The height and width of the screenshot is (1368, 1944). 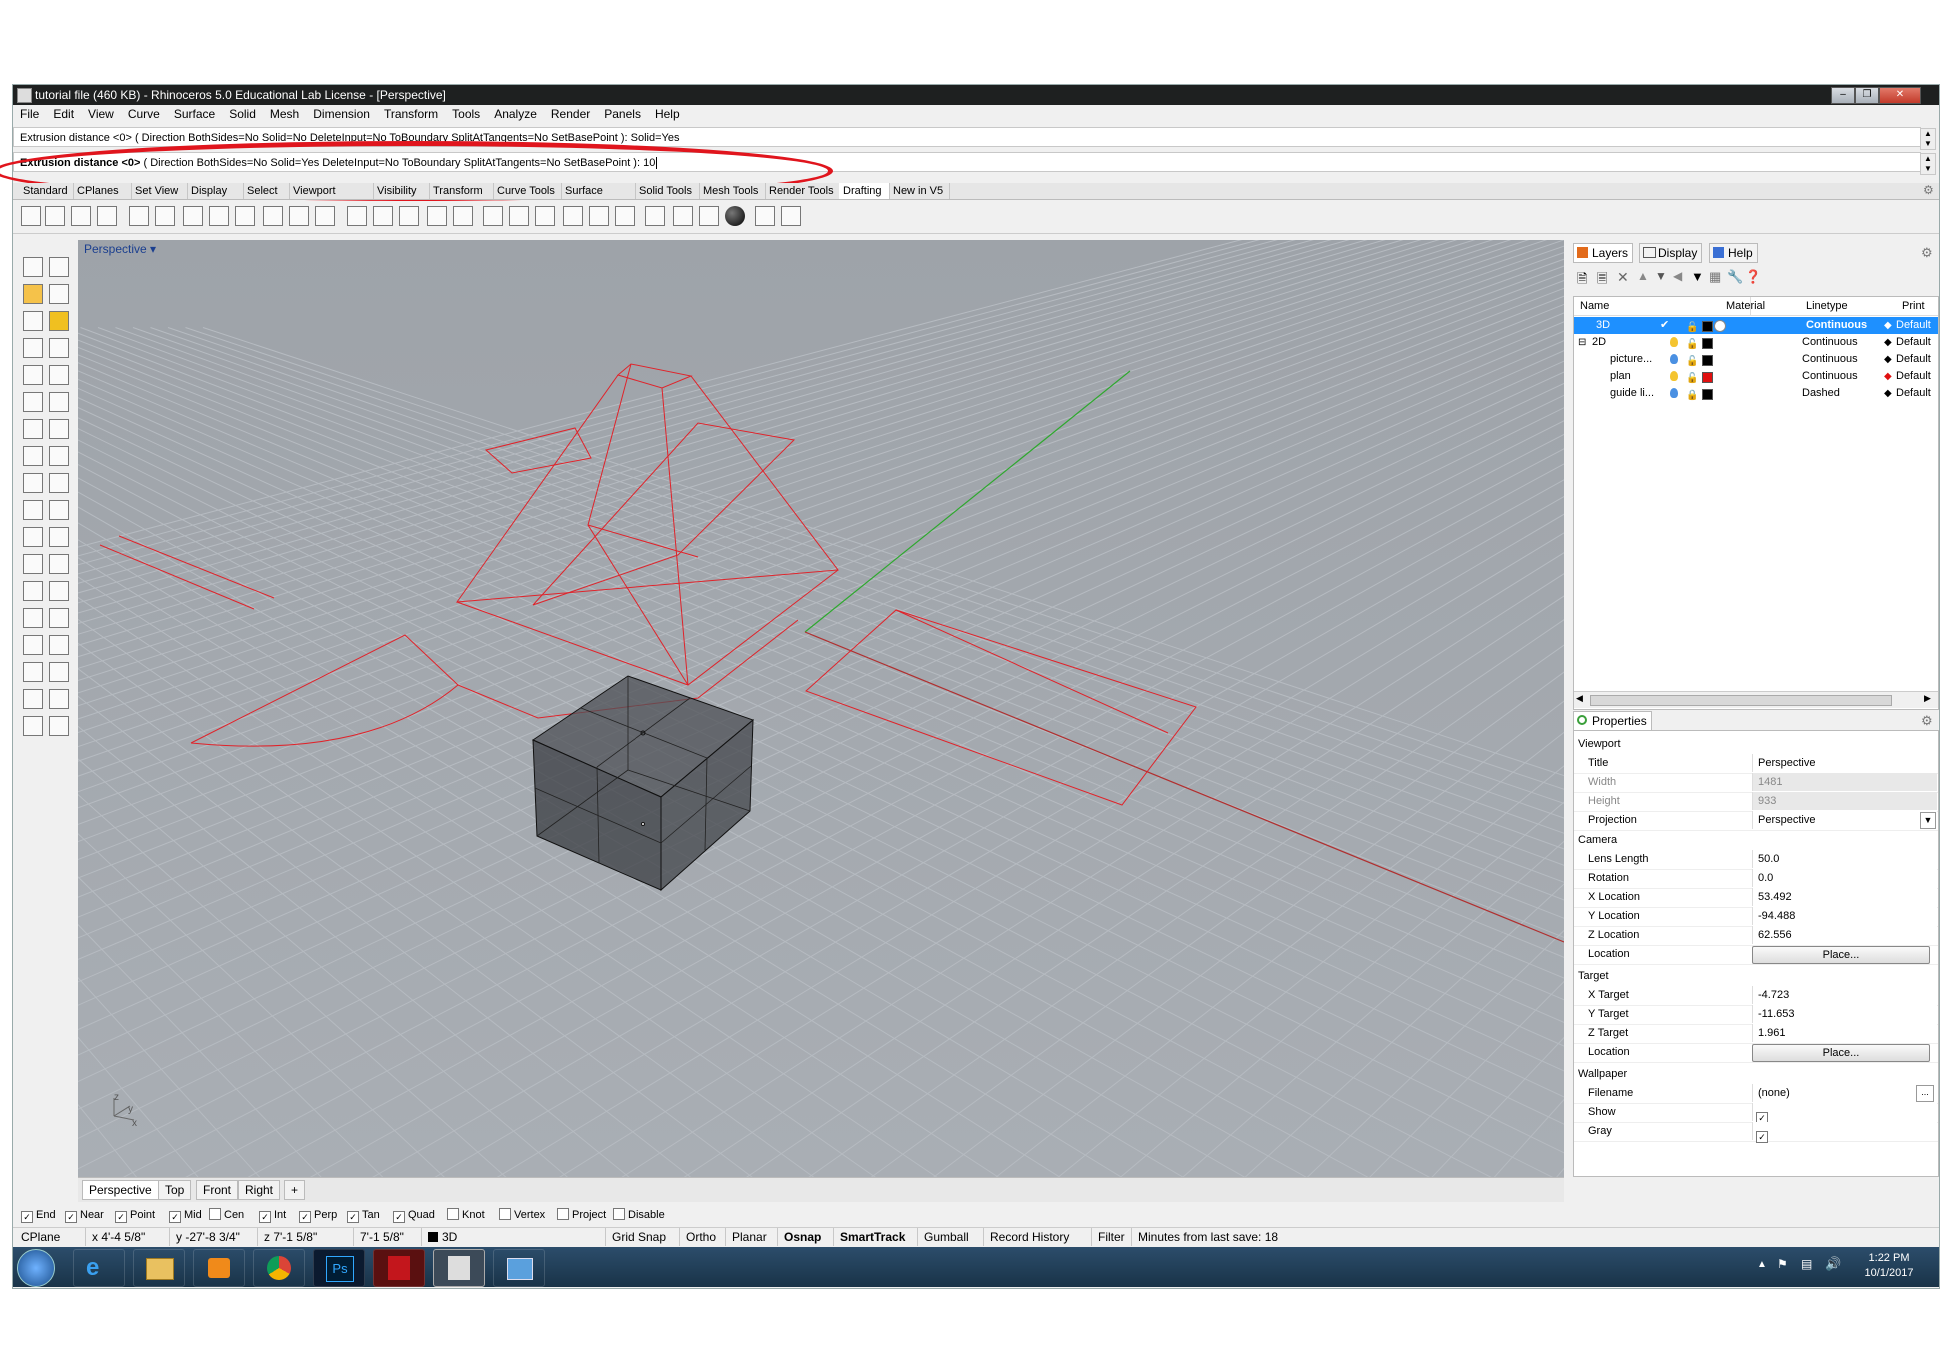 I want to click on menu-file: File, so click(x=29, y=114).